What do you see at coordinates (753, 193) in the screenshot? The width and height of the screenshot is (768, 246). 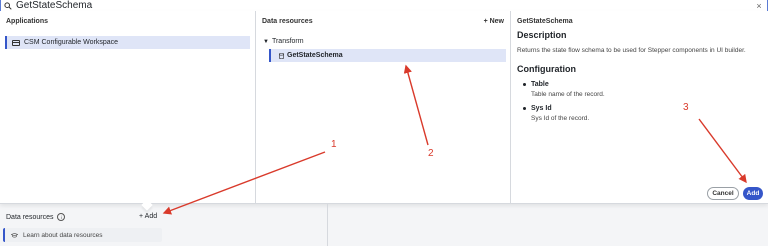 I see `add-button: Add` at bounding box center [753, 193].